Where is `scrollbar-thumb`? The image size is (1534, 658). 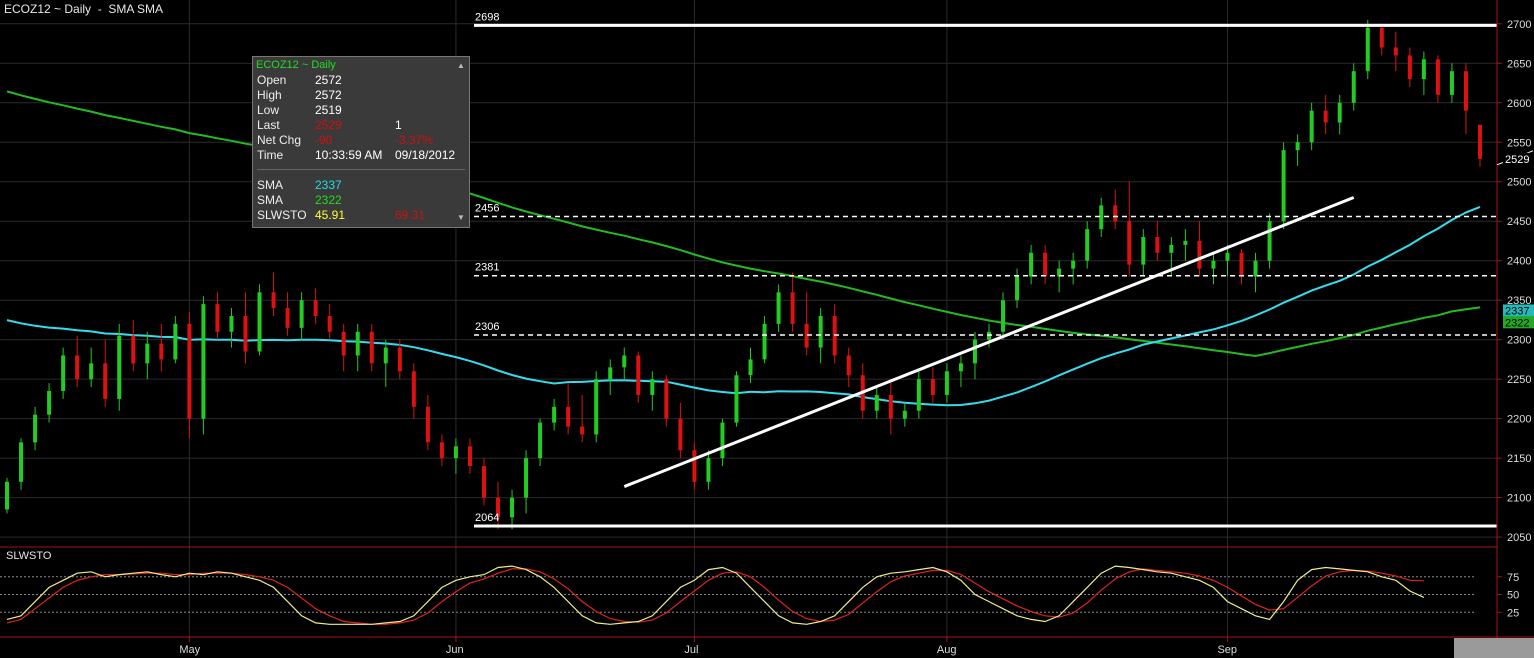
scrollbar-thumb is located at coordinates (1494, 648).